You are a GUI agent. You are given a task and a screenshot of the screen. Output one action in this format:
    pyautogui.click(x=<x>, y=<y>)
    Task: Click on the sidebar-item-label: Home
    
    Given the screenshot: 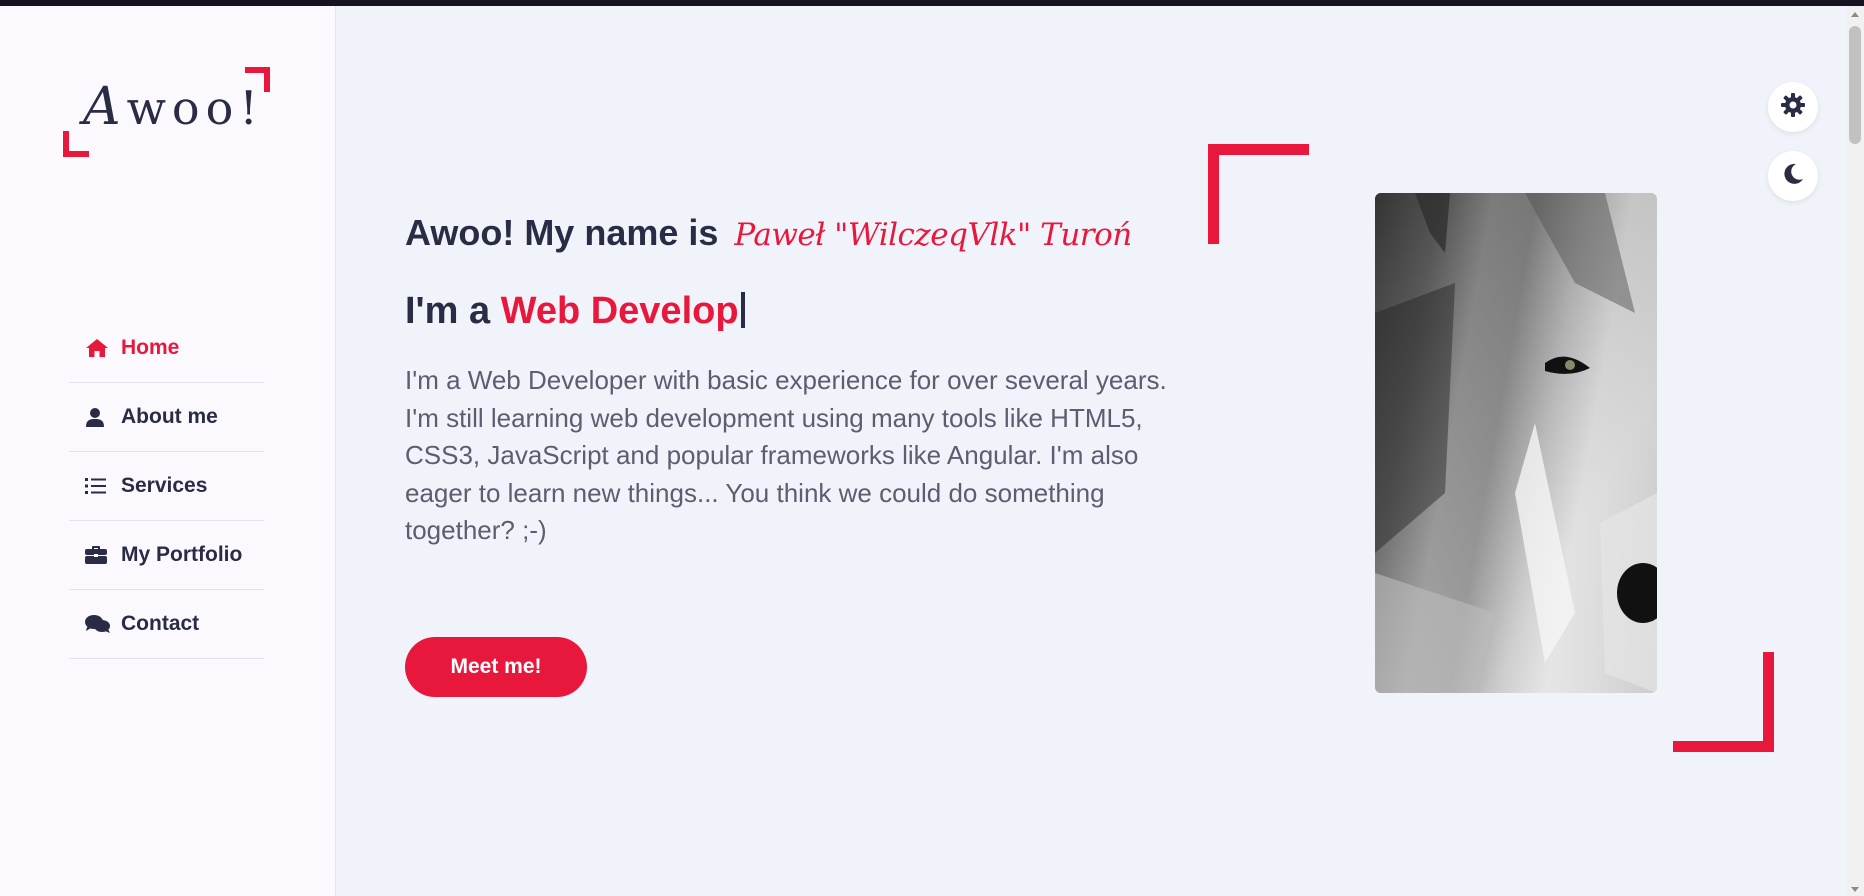 What is the action you would take?
    pyautogui.click(x=150, y=347)
    